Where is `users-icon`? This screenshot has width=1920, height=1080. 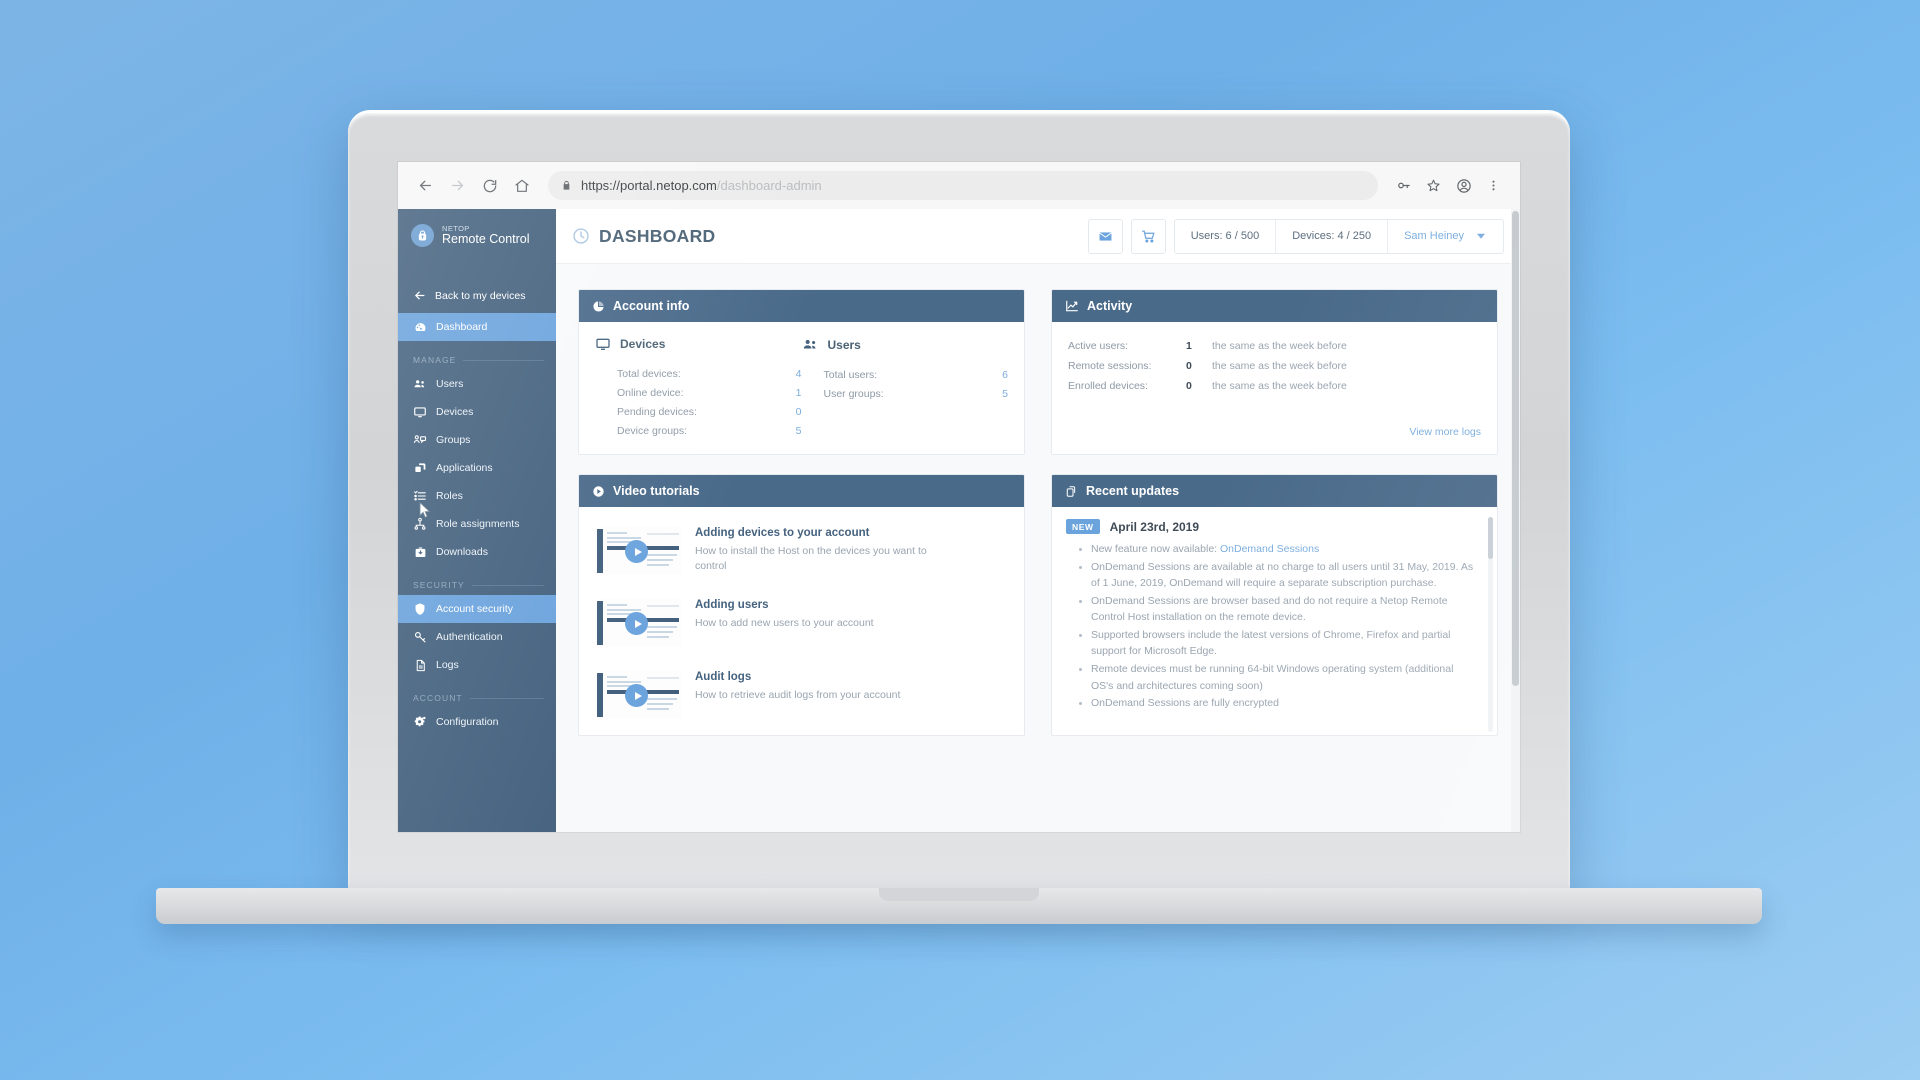
users-icon is located at coordinates (420, 384).